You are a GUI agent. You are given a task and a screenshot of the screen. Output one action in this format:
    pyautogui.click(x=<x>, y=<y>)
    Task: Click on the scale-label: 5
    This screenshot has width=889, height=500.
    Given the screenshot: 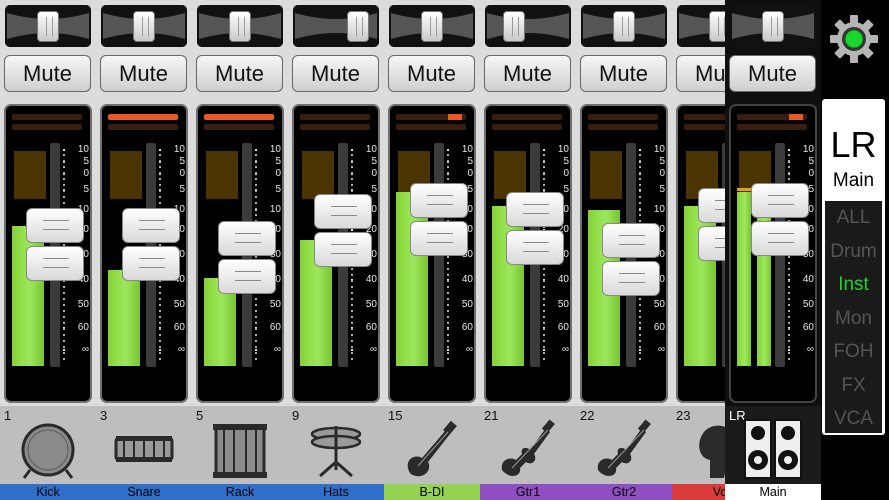 What is the action you would take?
    pyautogui.click(x=182, y=189)
    